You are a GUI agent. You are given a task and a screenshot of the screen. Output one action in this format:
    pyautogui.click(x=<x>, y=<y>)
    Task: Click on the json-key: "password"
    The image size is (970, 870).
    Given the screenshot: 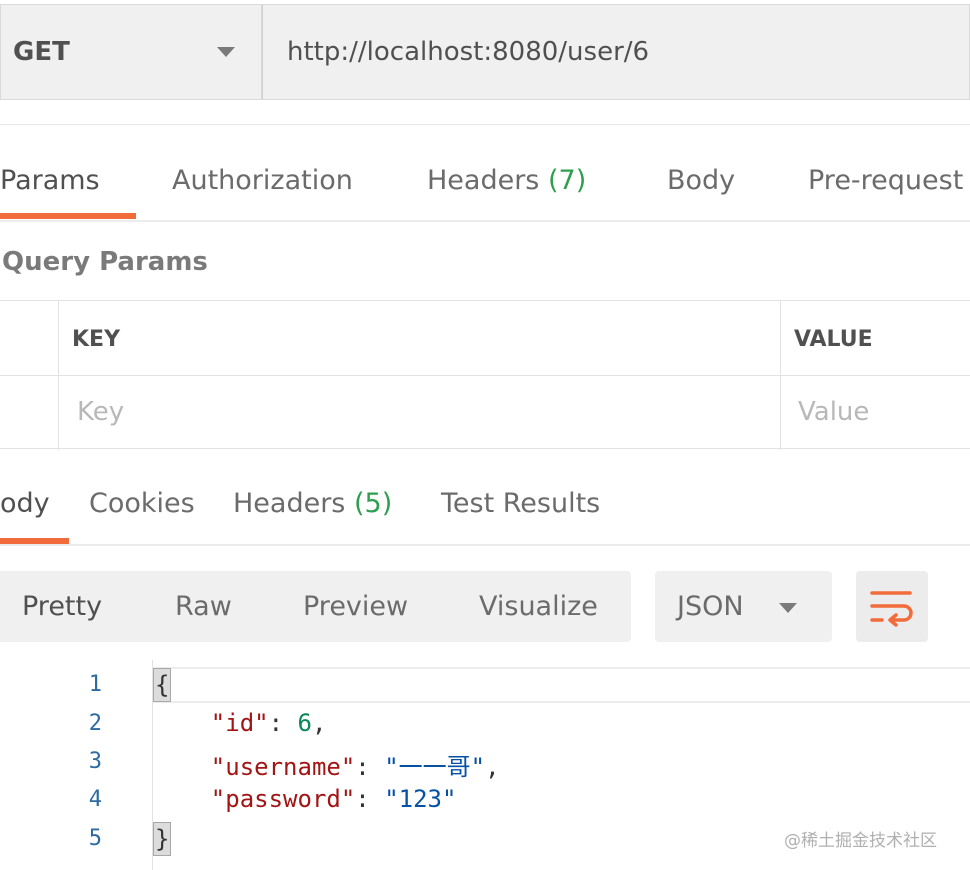 What is the action you would take?
    pyautogui.click(x=283, y=799)
    